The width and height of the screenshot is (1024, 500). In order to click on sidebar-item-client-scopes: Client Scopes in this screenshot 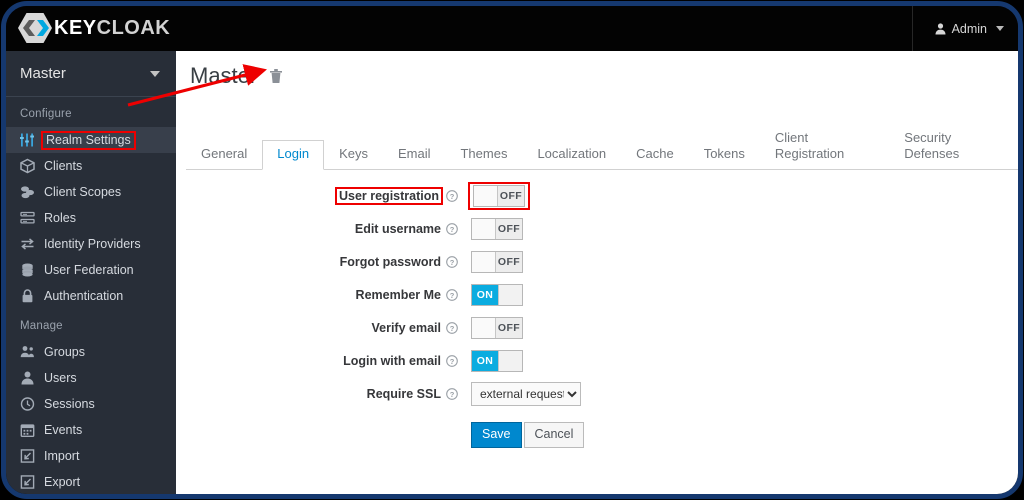, I will do `click(91, 192)`.